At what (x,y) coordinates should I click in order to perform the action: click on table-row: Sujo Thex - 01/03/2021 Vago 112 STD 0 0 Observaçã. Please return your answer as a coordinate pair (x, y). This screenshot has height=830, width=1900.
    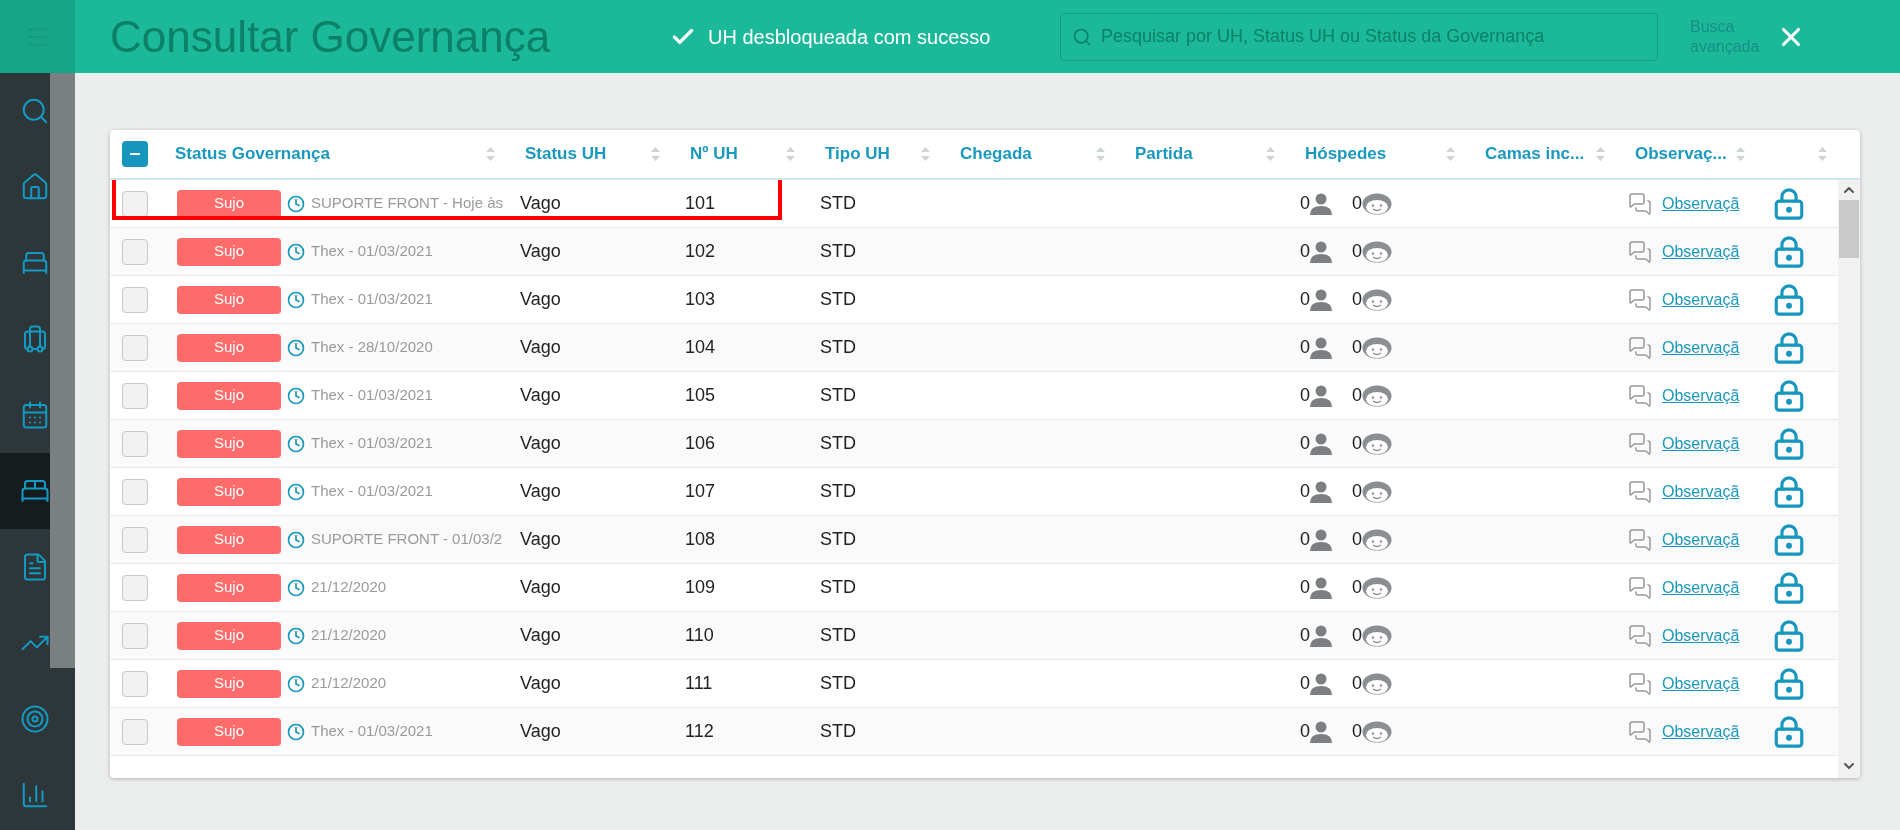
    Looking at the image, I should click on (974, 732).